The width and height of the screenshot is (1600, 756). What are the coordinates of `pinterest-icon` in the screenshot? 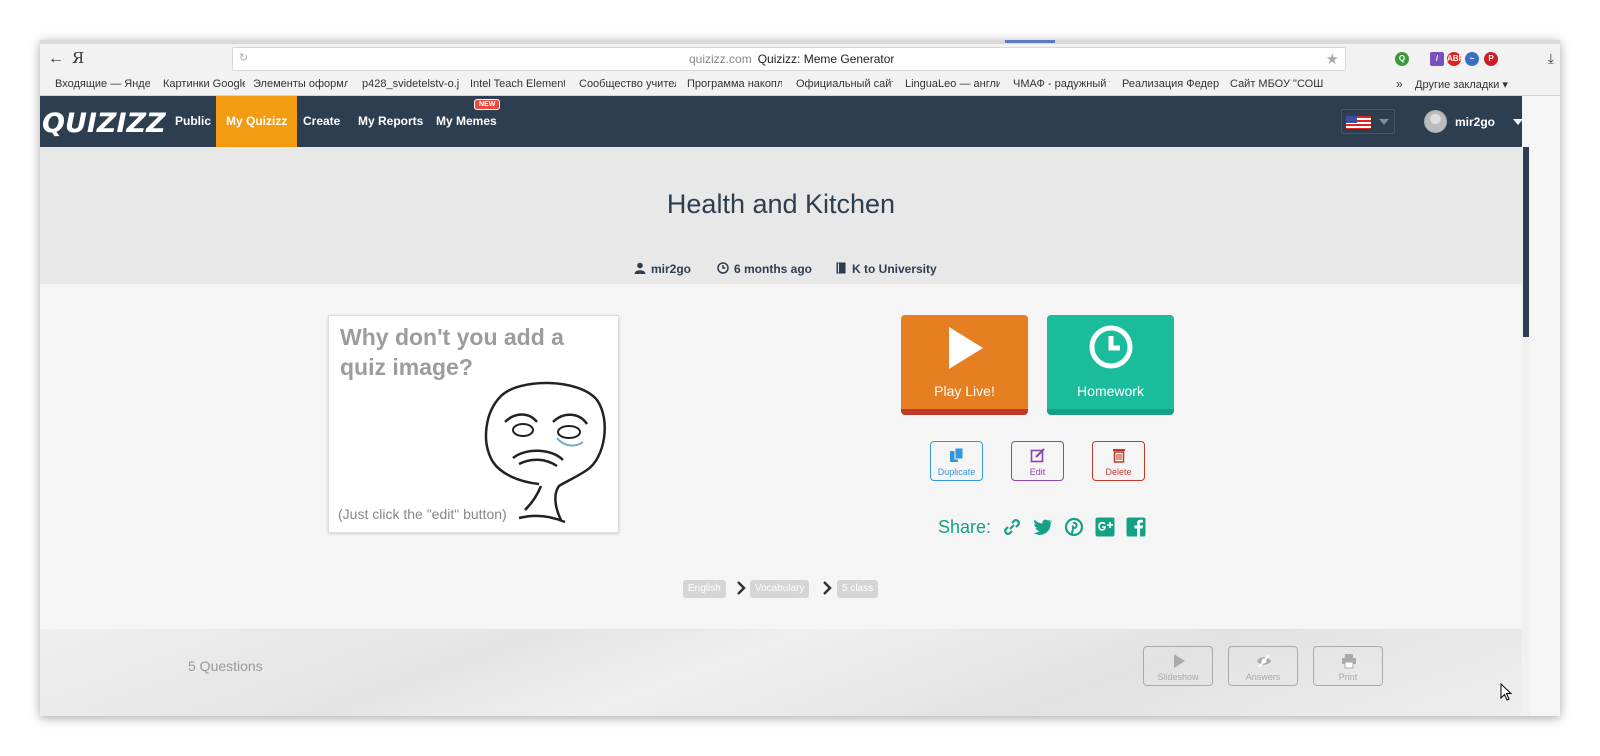 It's located at (1074, 527).